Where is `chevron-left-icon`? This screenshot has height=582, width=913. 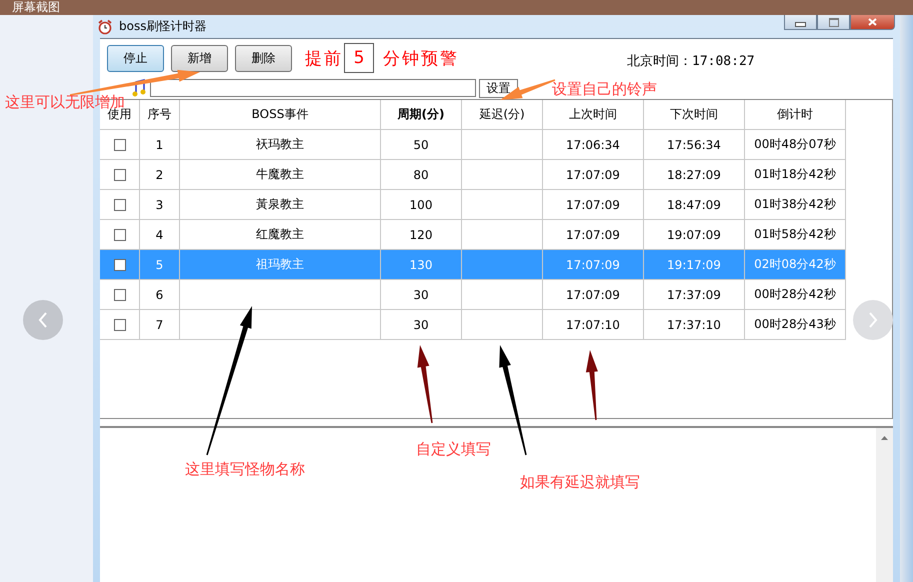 chevron-left-icon is located at coordinates (43, 320).